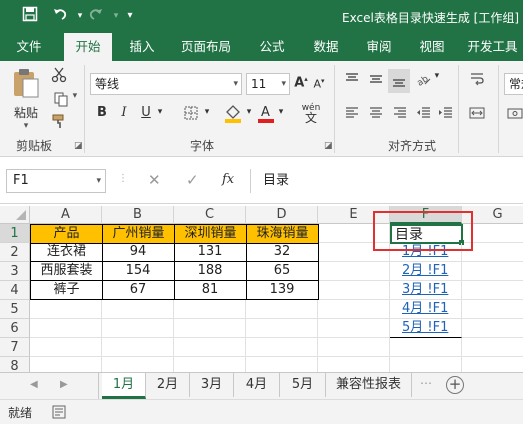 Image resolution: width=523 pixels, height=424 pixels. Describe the element at coordinates (78, 146) in the screenshot. I see `clipboard-launcher-icon: ◪` at that location.